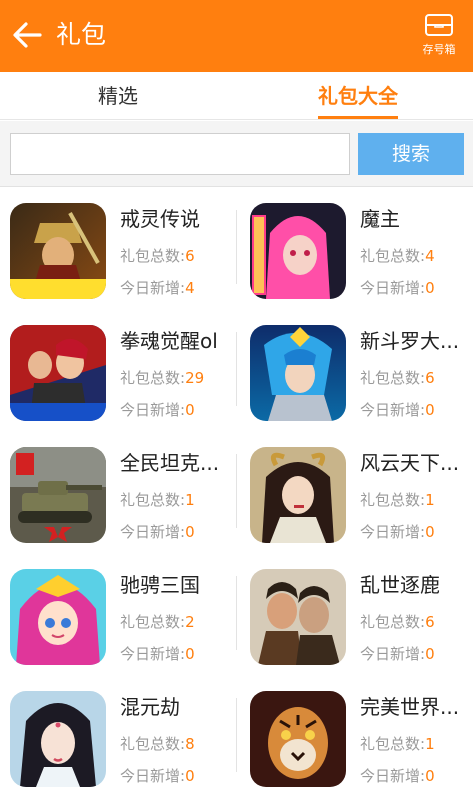  Describe the element at coordinates (157, 744) in the screenshot. I see `gift-total: 礼包总数:8` at that location.